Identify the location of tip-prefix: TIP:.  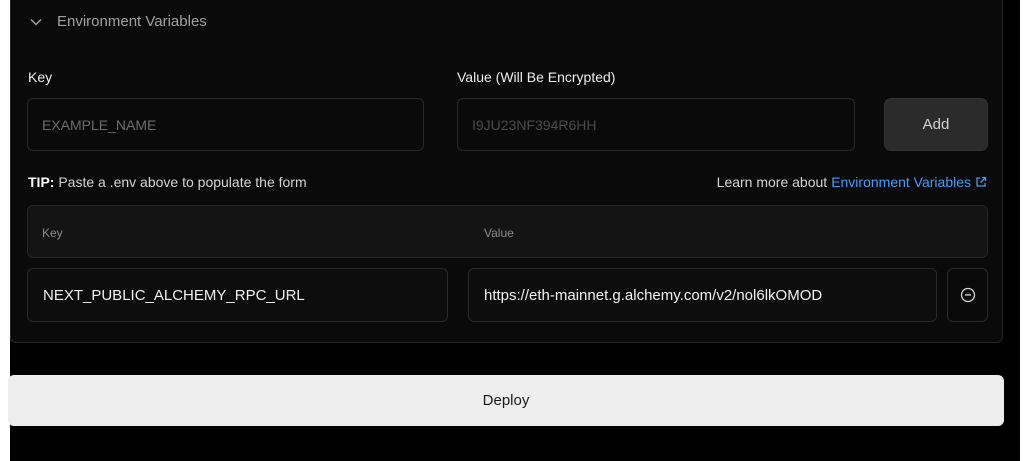
(41, 182).